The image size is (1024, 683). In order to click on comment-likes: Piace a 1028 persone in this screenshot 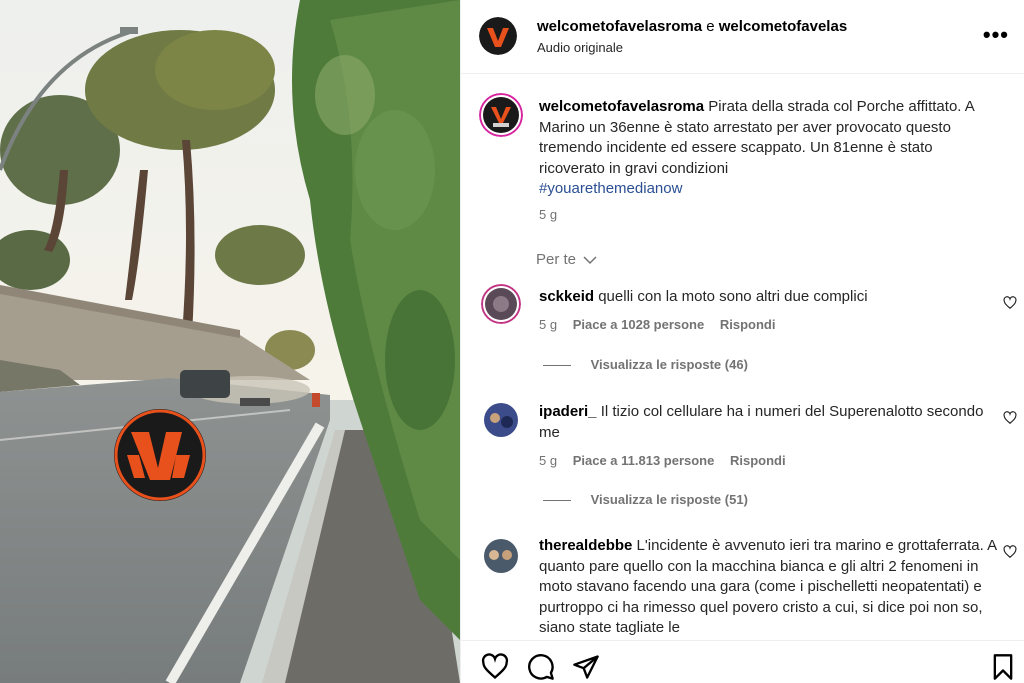, I will do `click(639, 324)`.